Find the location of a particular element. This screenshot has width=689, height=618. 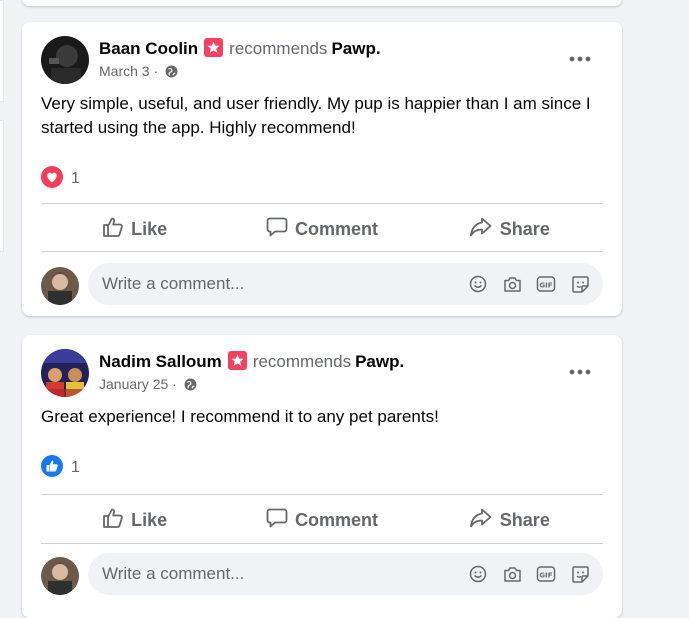

like-reaction-icon is located at coordinates (52, 468).